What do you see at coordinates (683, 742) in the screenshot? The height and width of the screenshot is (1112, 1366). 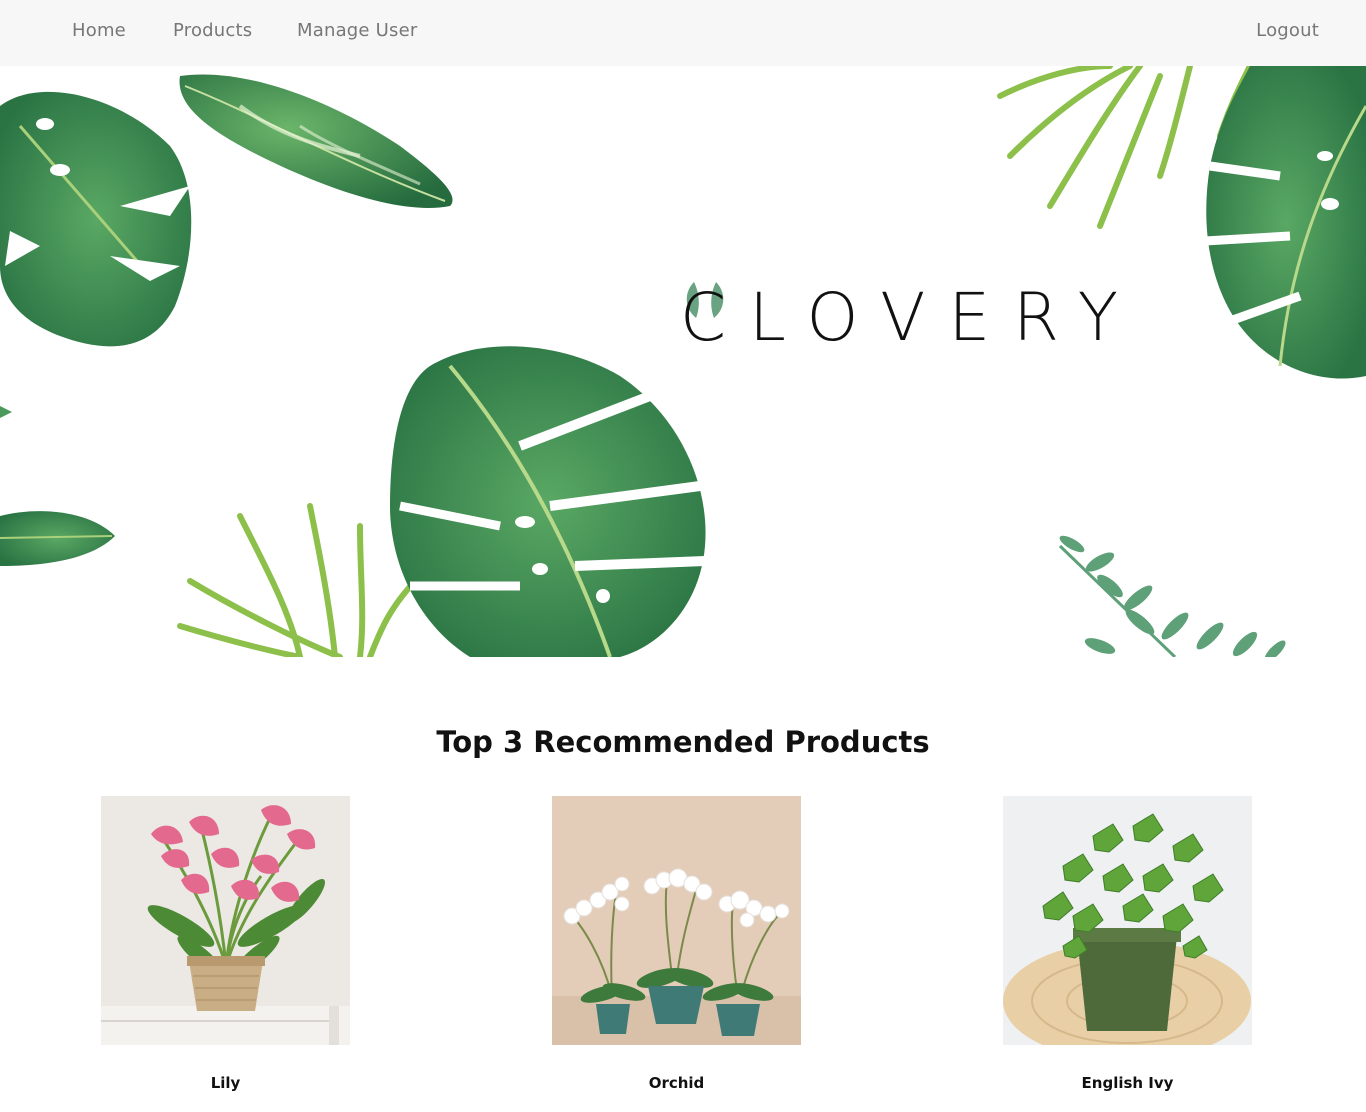 I see `recommended-products-title: Top 3 Recommended Products` at bounding box center [683, 742].